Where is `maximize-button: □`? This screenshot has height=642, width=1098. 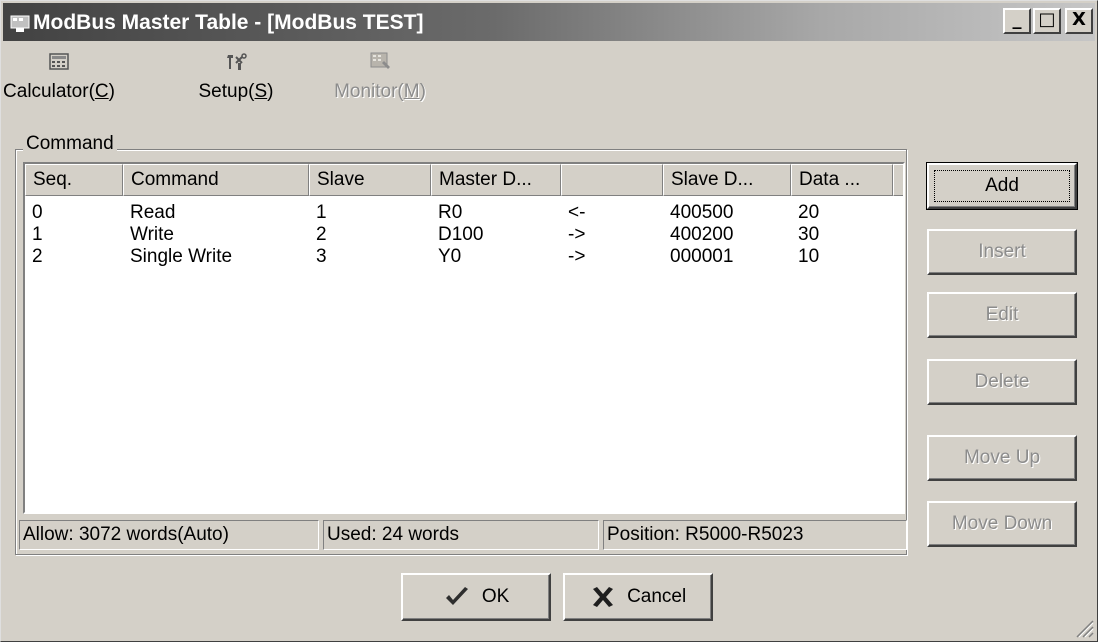 maximize-button: □ is located at coordinates (1047, 21).